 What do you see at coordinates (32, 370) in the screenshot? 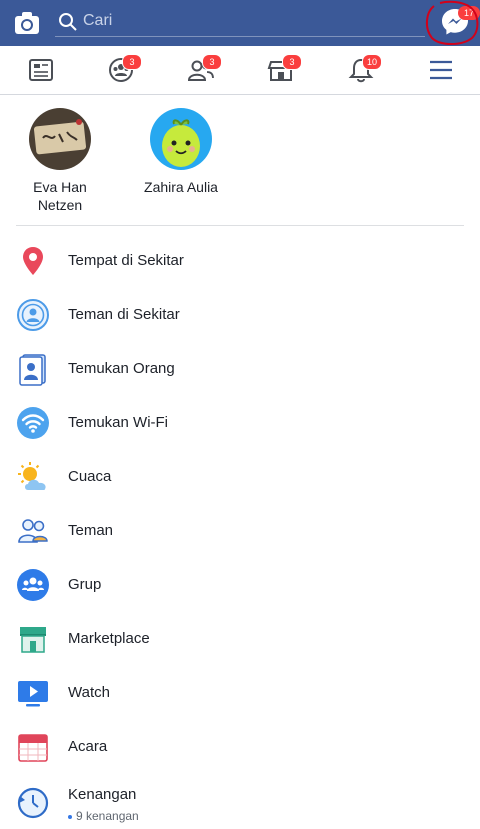
I see `find-people-icon` at bounding box center [32, 370].